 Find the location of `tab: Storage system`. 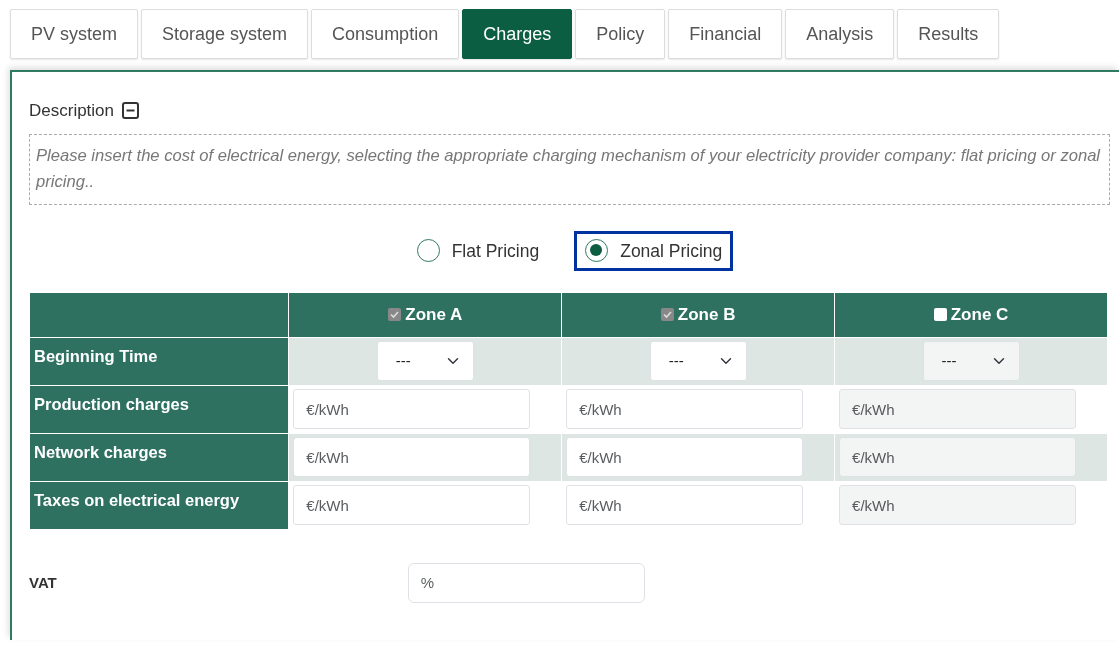

tab: Storage system is located at coordinates (225, 34).